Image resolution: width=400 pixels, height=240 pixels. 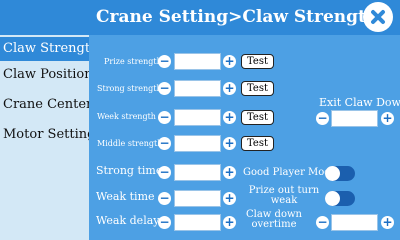 What do you see at coordinates (129, 88) in the screenshot?
I see `strong-strength-label: Strong strength` at bounding box center [129, 88].